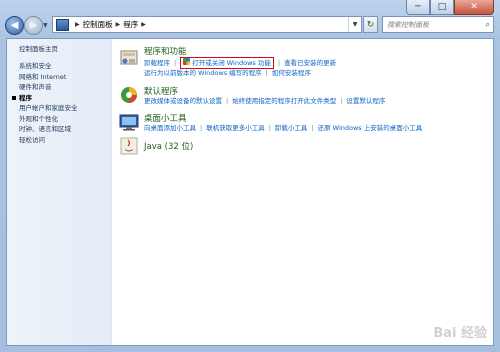 The width and height of the screenshot is (500, 352). Describe the element at coordinates (48, 119) in the screenshot. I see `sidebar-item-appearance: 外观和个性化` at that location.